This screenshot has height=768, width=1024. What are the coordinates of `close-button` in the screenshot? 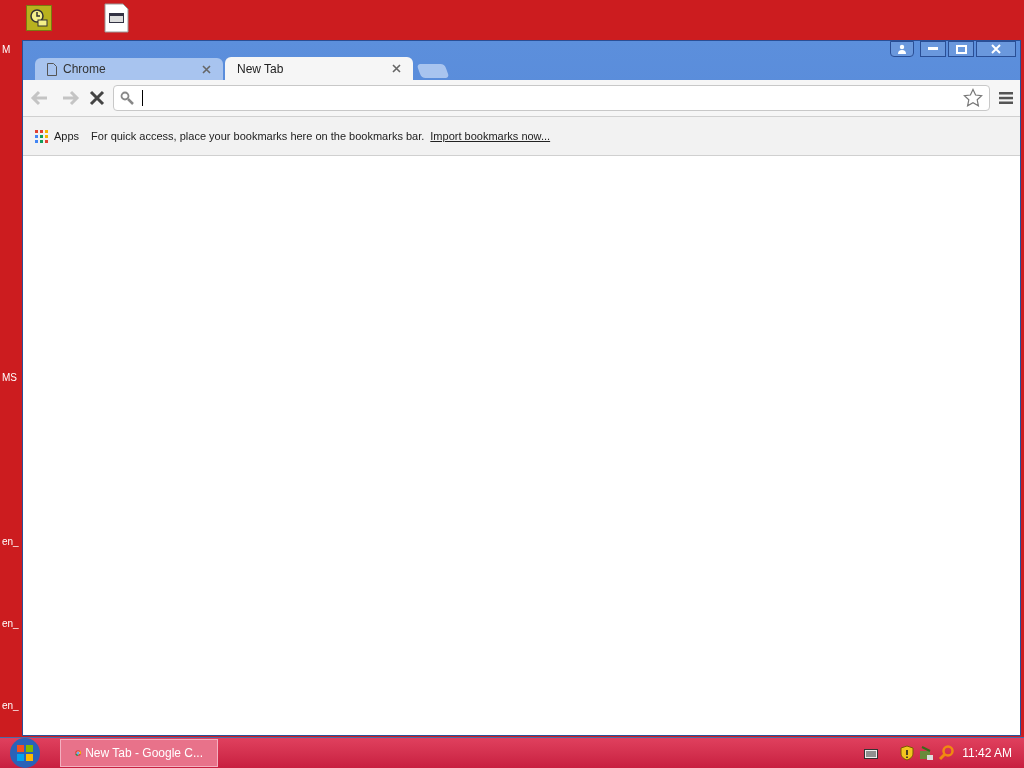 It's located at (996, 49).